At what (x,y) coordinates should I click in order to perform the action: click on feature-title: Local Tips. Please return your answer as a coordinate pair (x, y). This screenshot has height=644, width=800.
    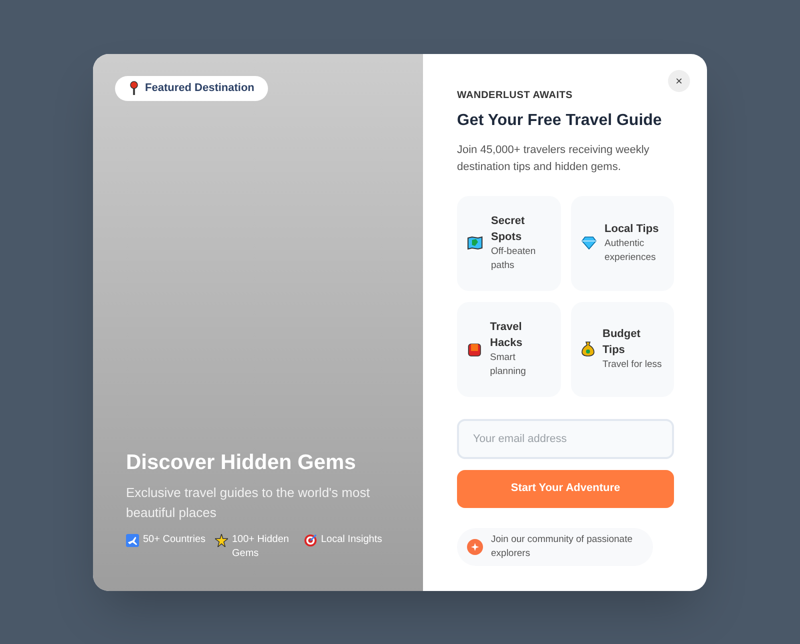
    Looking at the image, I should click on (632, 229).